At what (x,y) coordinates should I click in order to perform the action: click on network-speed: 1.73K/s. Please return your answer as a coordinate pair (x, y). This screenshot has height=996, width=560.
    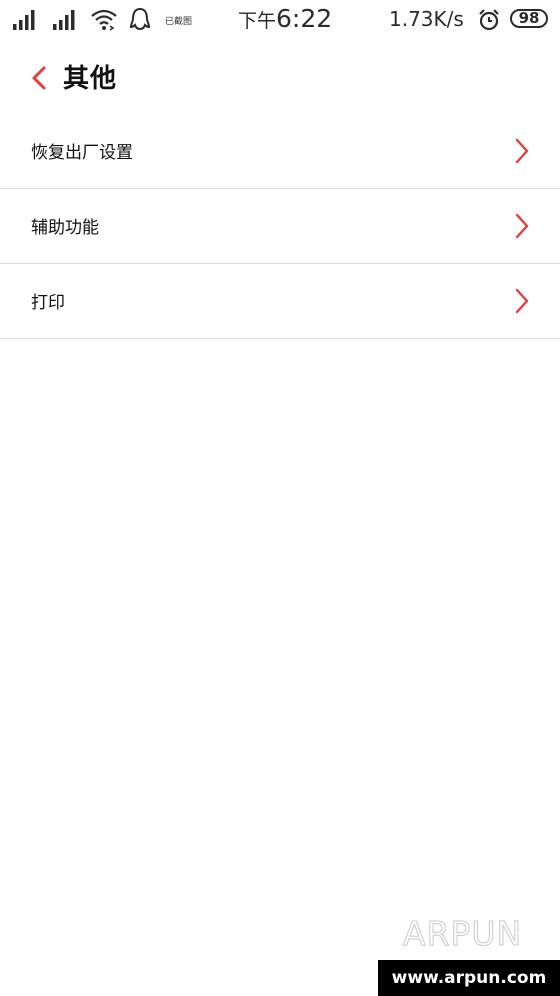
    Looking at the image, I should click on (426, 19).